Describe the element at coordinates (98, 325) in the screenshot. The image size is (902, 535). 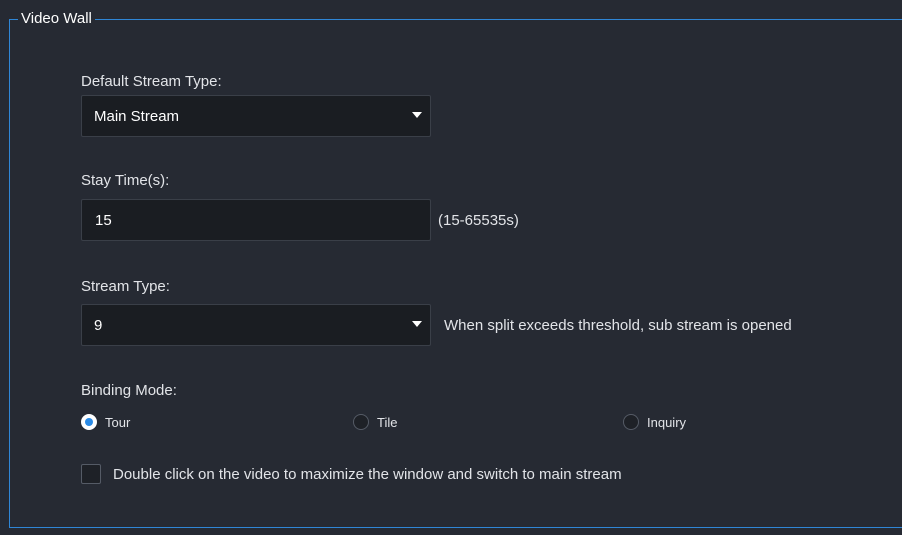
I see `stream-type-value: 9` at that location.